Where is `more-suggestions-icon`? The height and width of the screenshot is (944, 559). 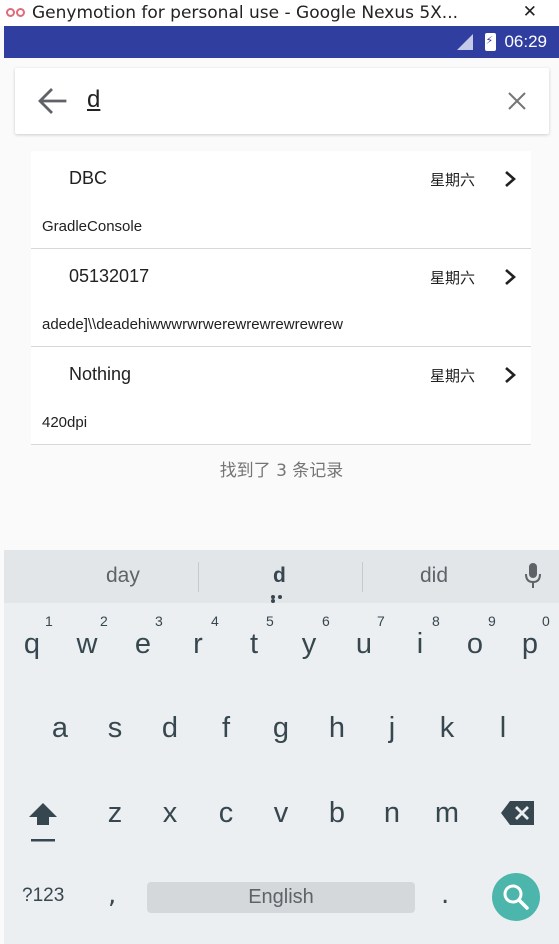 more-suggestions-icon is located at coordinates (281, 599).